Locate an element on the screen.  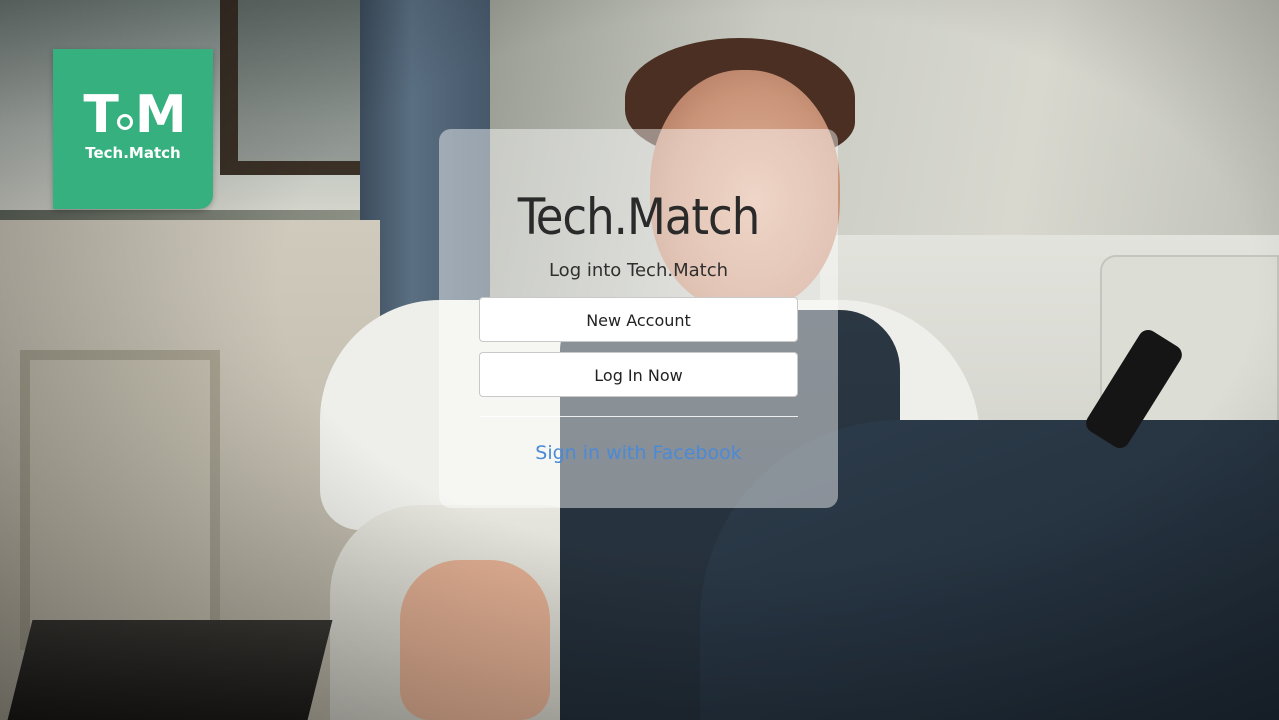
brand-logo: TM Tech.Match is located at coordinates (133, 129).